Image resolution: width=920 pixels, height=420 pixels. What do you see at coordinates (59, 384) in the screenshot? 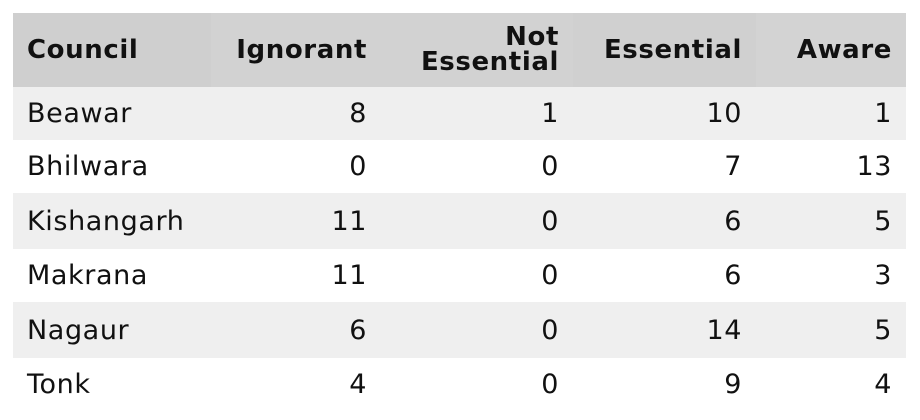
I see `cell-council: Tonk` at bounding box center [59, 384].